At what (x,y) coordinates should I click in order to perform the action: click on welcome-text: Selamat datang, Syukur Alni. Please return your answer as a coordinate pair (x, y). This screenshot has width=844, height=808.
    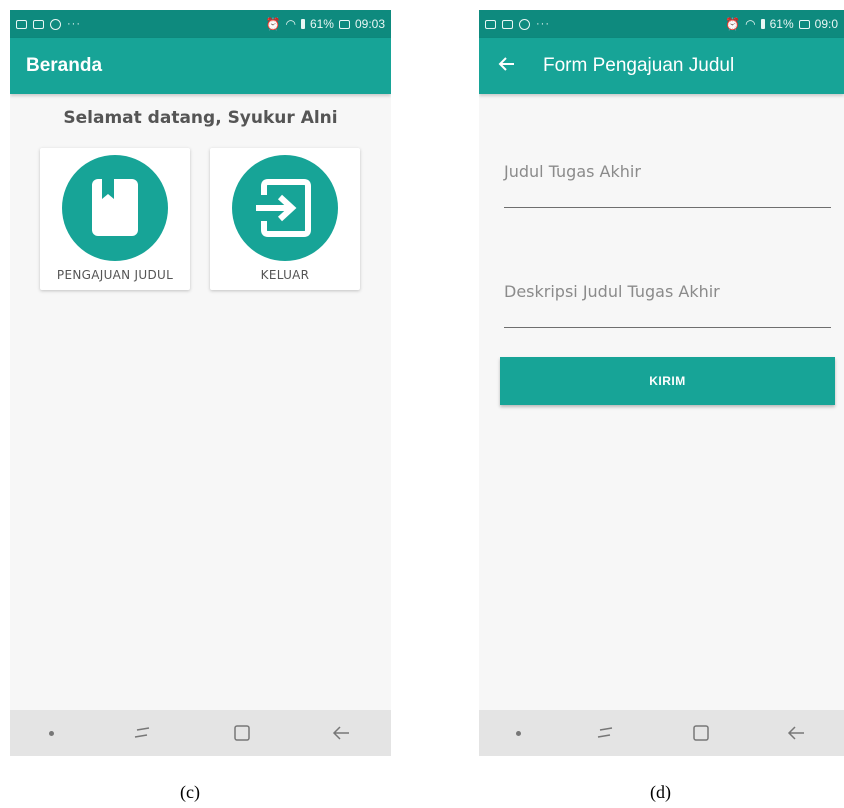
    Looking at the image, I should click on (200, 118).